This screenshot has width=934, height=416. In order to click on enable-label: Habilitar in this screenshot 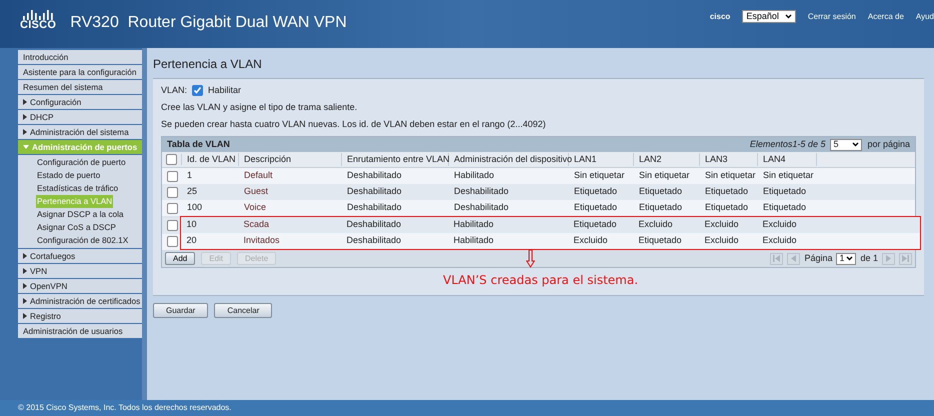, I will do `click(225, 90)`.